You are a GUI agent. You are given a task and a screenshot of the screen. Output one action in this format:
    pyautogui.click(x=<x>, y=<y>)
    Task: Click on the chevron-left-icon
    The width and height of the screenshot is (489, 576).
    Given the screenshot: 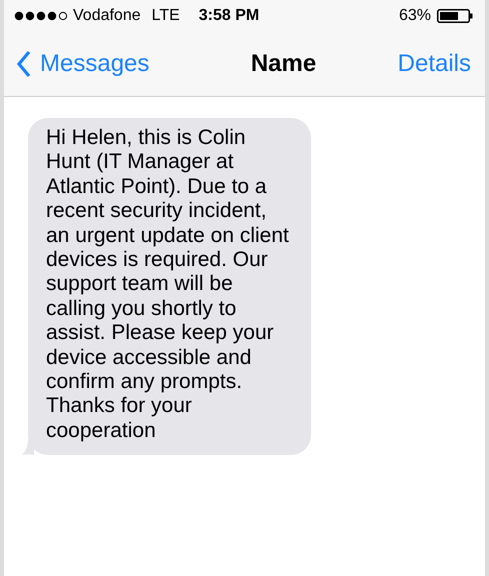 What is the action you would take?
    pyautogui.click(x=24, y=64)
    